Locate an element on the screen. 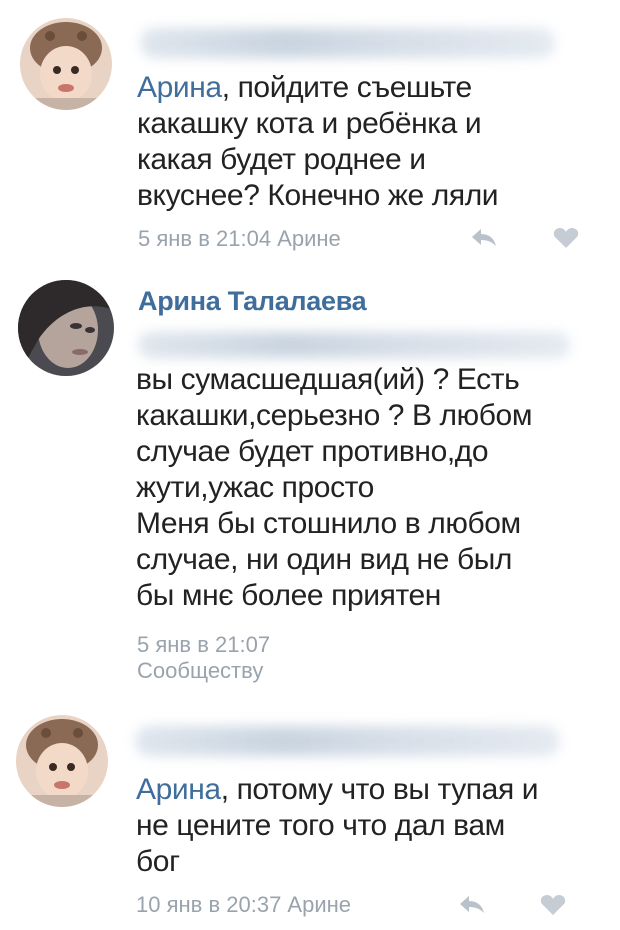  quoted-text-hidden is located at coordinates (354, 345).